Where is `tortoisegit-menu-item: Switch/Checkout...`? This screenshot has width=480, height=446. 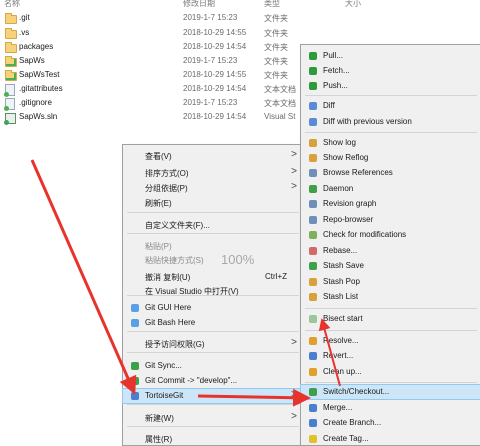
tortoisegit-menu-item: Switch/Checkout... is located at coordinates (390, 392).